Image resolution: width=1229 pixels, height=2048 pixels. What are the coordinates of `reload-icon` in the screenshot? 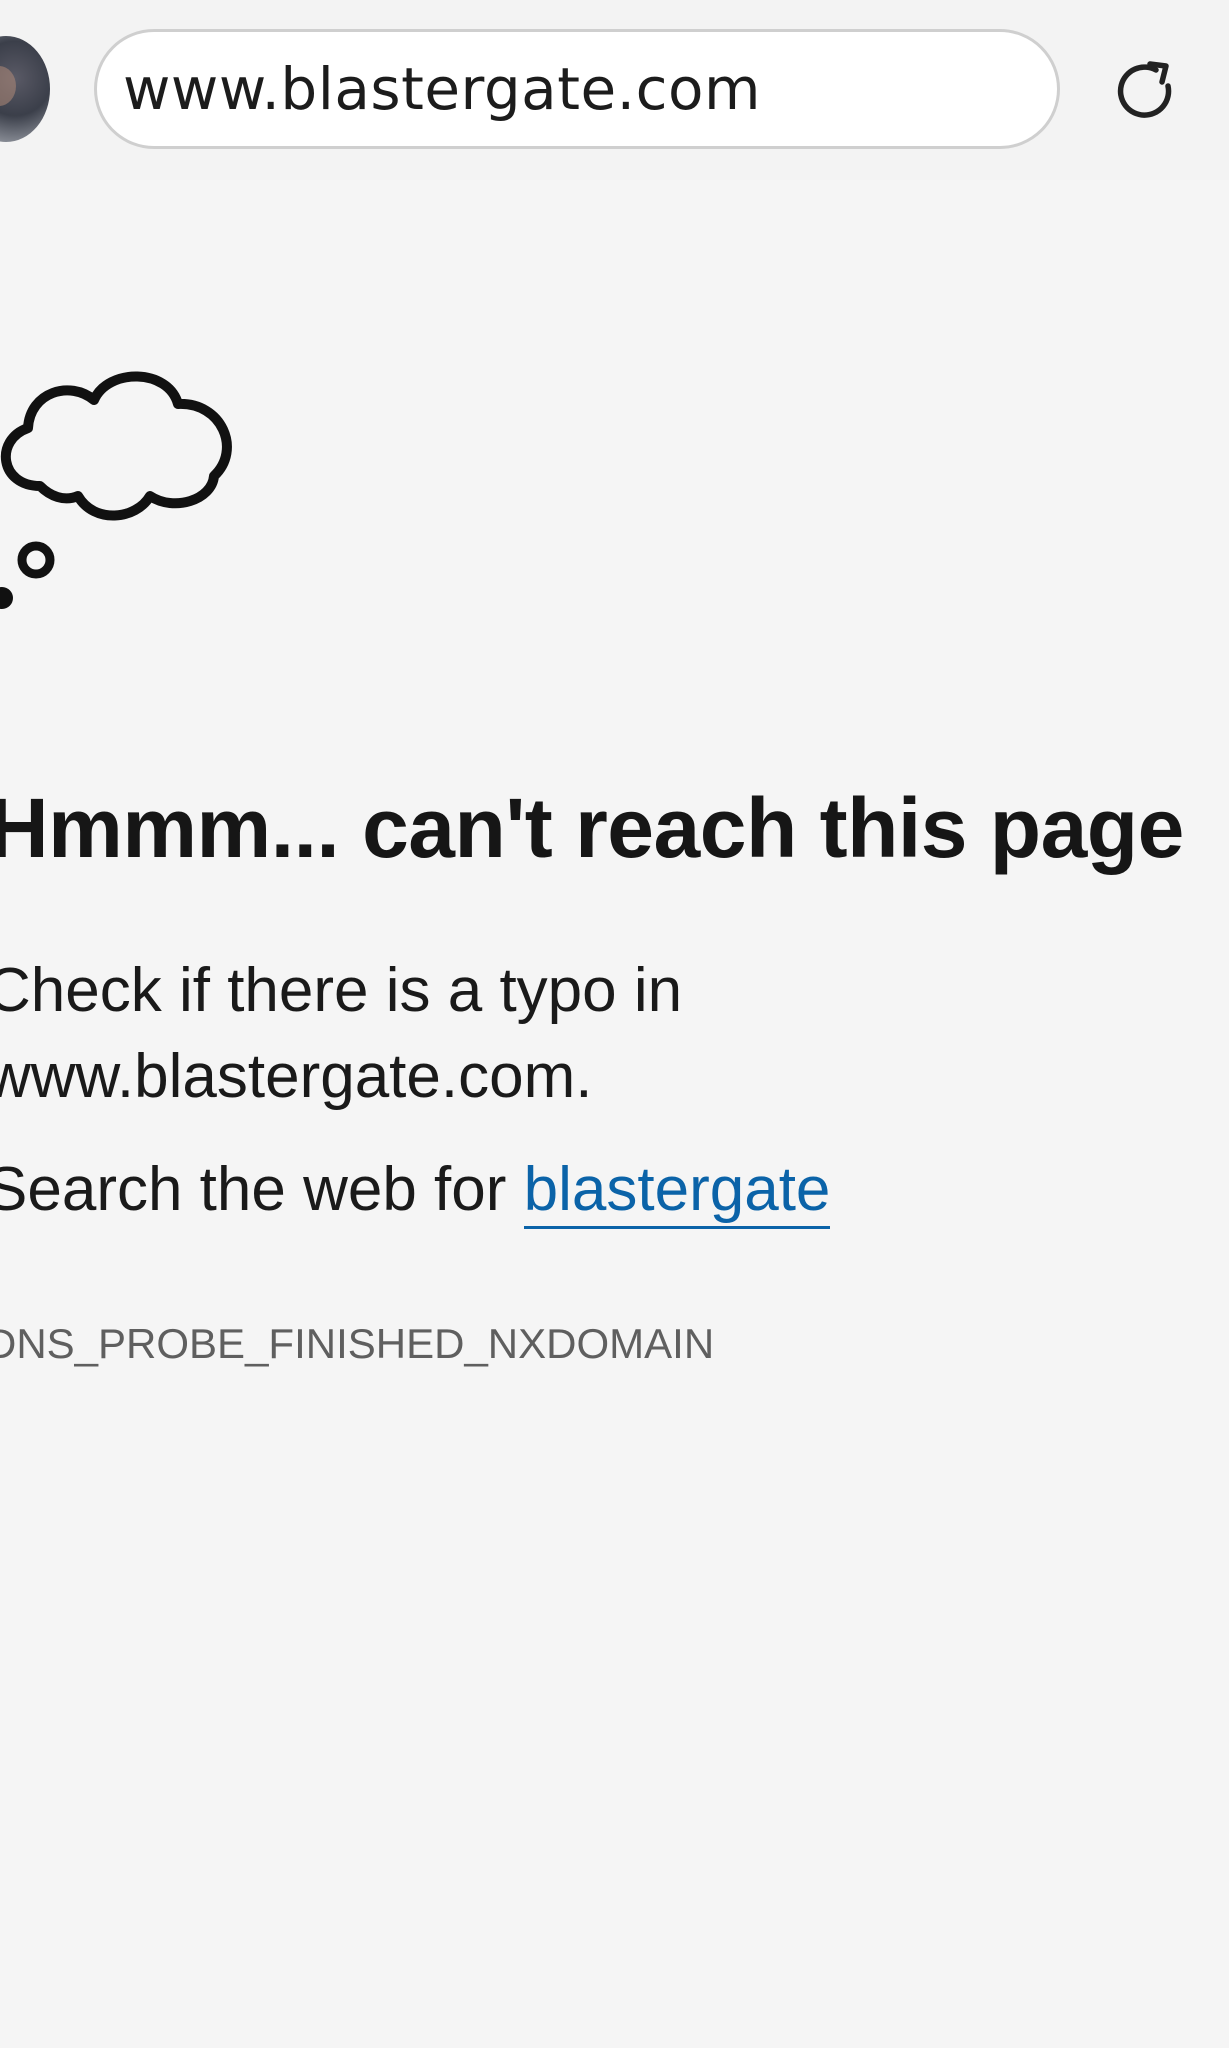 It's located at (1144, 89).